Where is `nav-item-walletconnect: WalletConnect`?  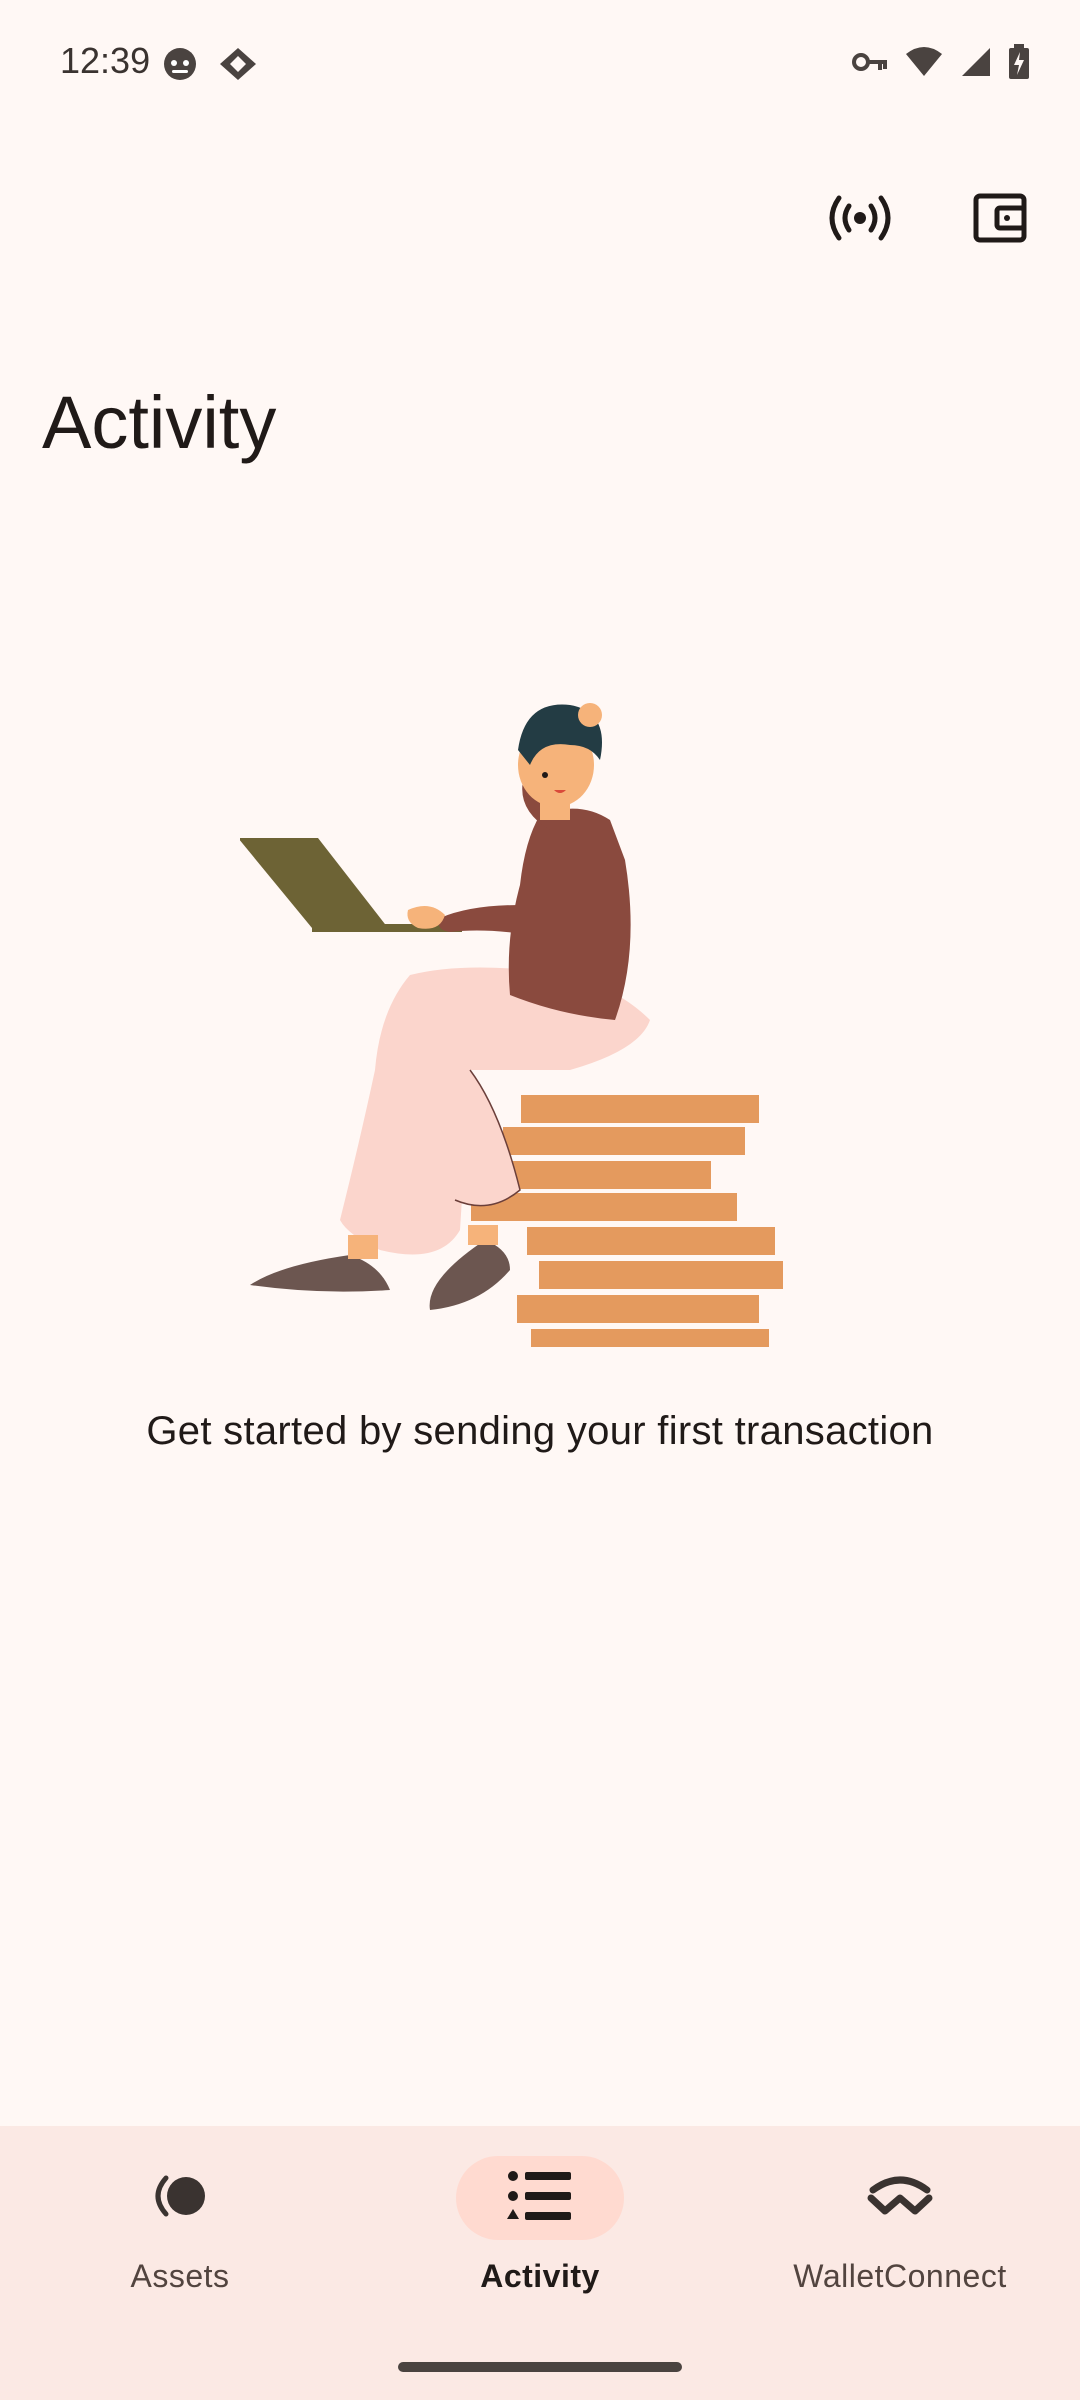 nav-item-walletconnect: WalletConnect is located at coordinates (900, 2236).